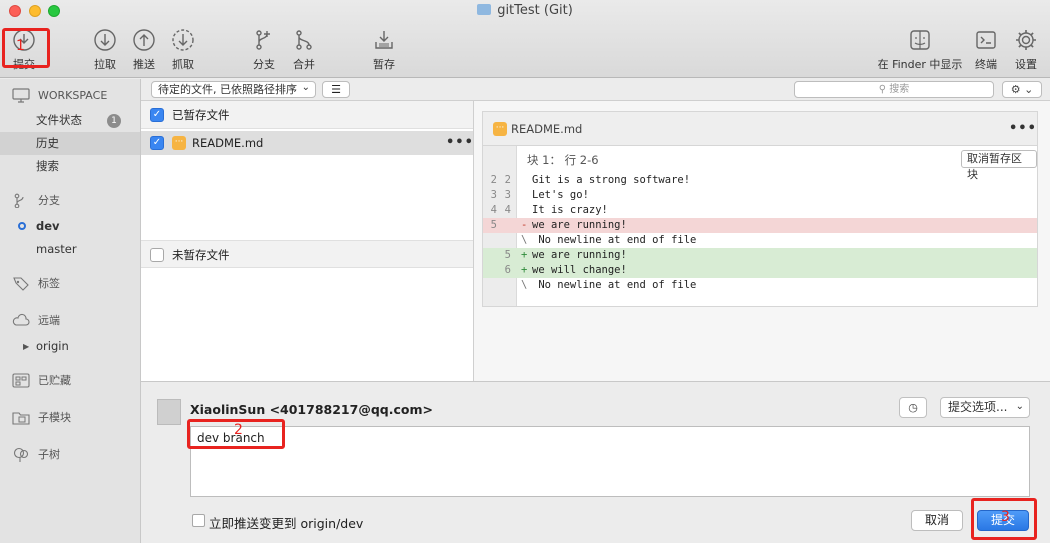  What do you see at coordinates (70, 249) in the screenshot?
I see `sidebar-item-branch-master: master` at bounding box center [70, 249].